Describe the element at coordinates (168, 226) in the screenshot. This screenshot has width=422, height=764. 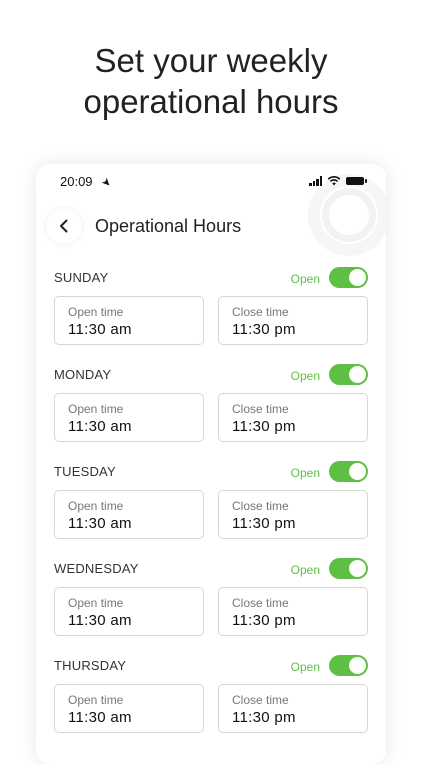
I see `page-title: Operational Hours` at that location.